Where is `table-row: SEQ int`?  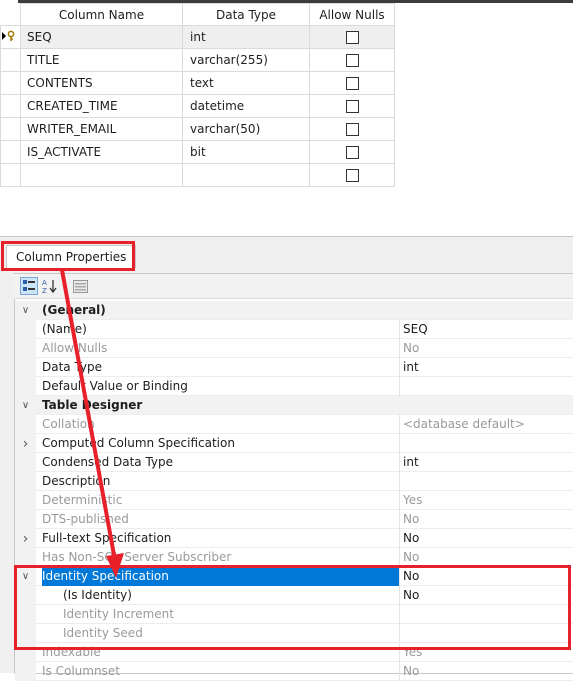
table-row: SEQ int is located at coordinates (197, 37).